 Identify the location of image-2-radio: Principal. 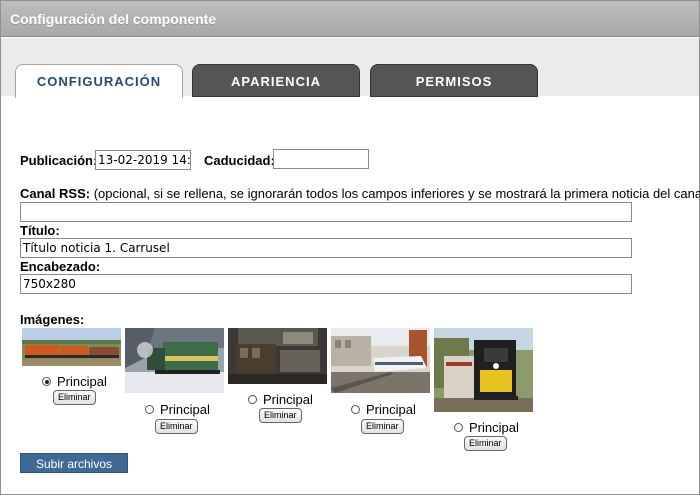
(177, 409).